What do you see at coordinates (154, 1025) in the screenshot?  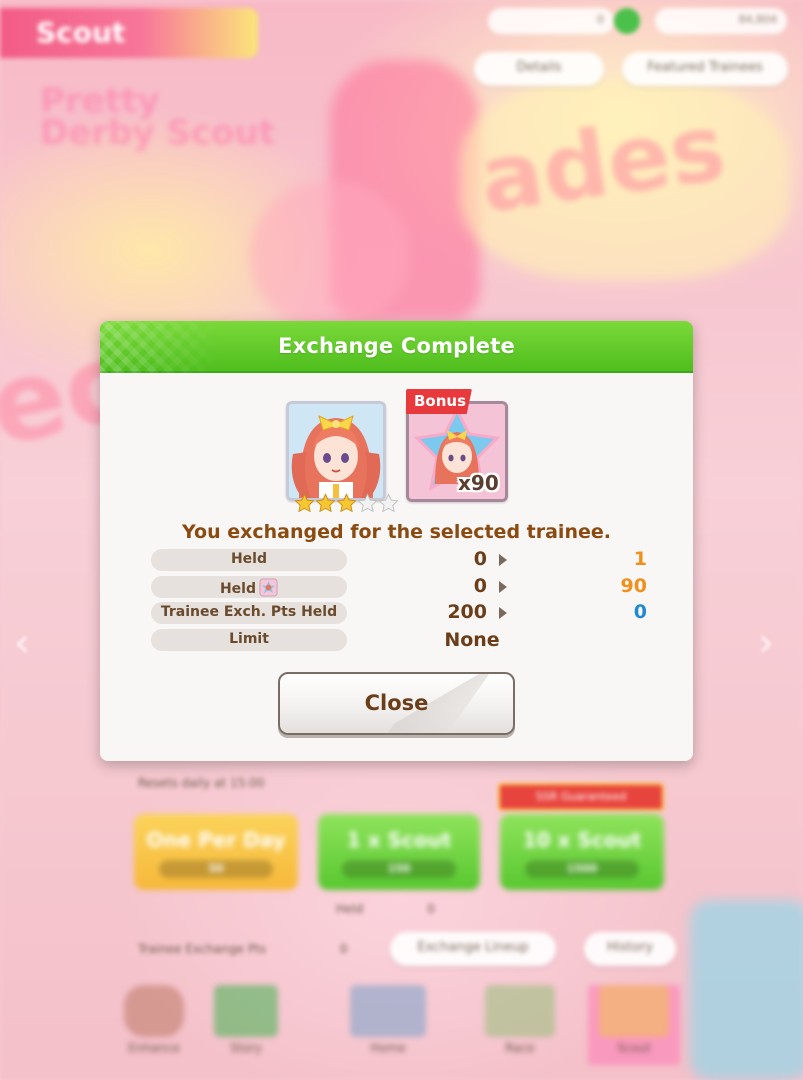 I see `nav-enhance: Enhance` at bounding box center [154, 1025].